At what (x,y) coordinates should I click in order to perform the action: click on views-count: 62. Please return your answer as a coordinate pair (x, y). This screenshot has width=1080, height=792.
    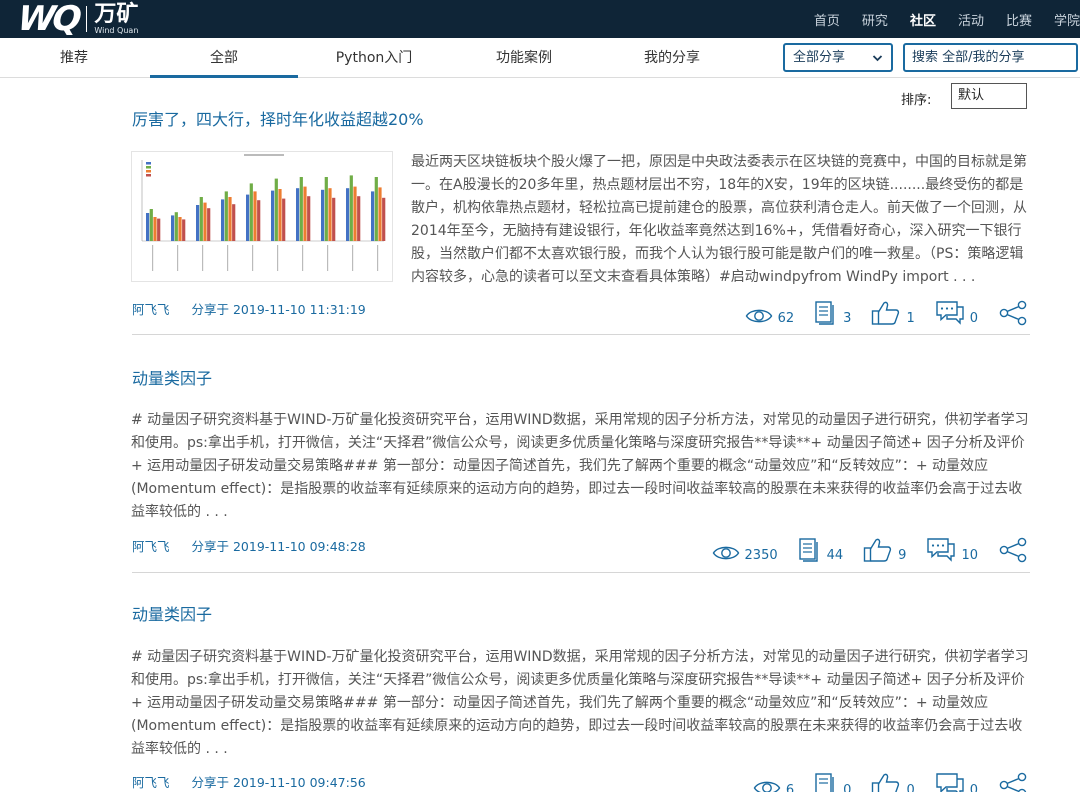
    Looking at the image, I should click on (786, 318).